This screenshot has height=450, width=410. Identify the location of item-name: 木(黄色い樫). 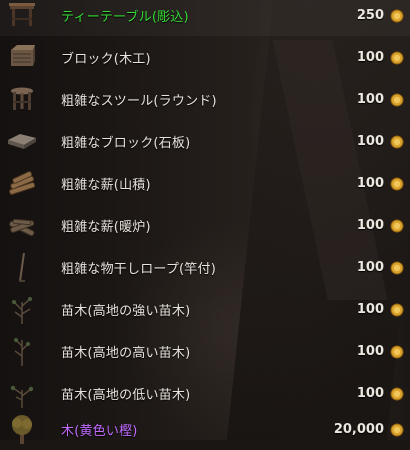
(99, 431).